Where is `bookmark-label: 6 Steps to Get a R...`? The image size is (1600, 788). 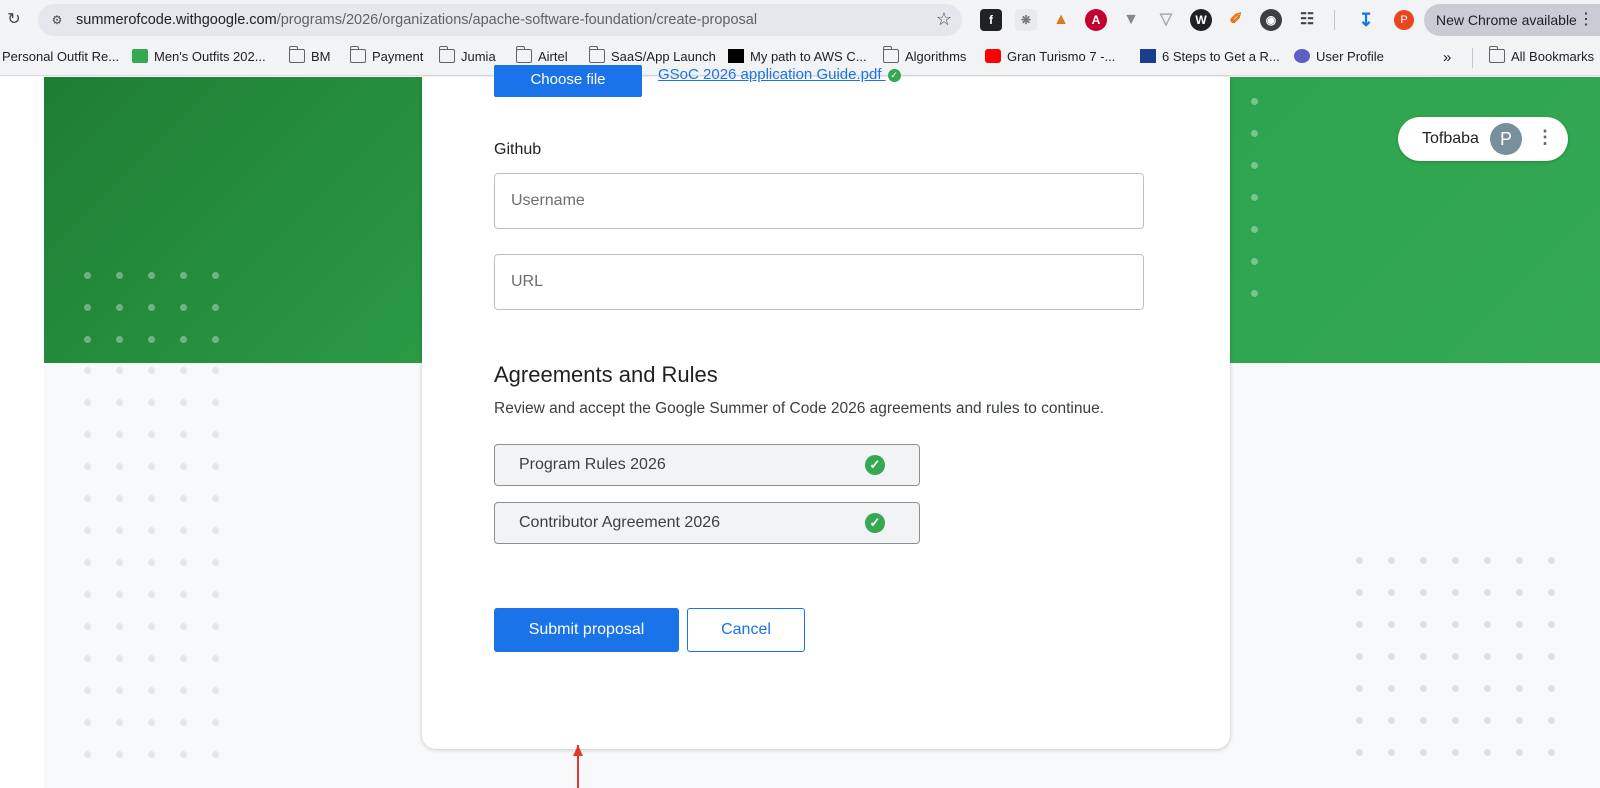 bookmark-label: 6 Steps to Get a R... is located at coordinates (1221, 56).